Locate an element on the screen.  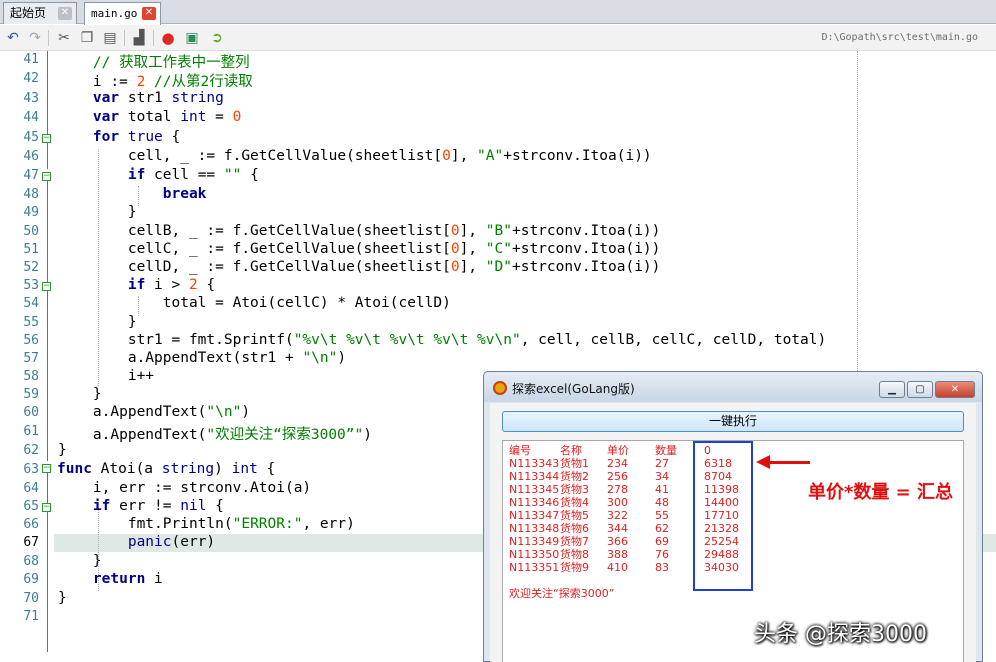
cell-price: 234 is located at coordinates (617, 463).